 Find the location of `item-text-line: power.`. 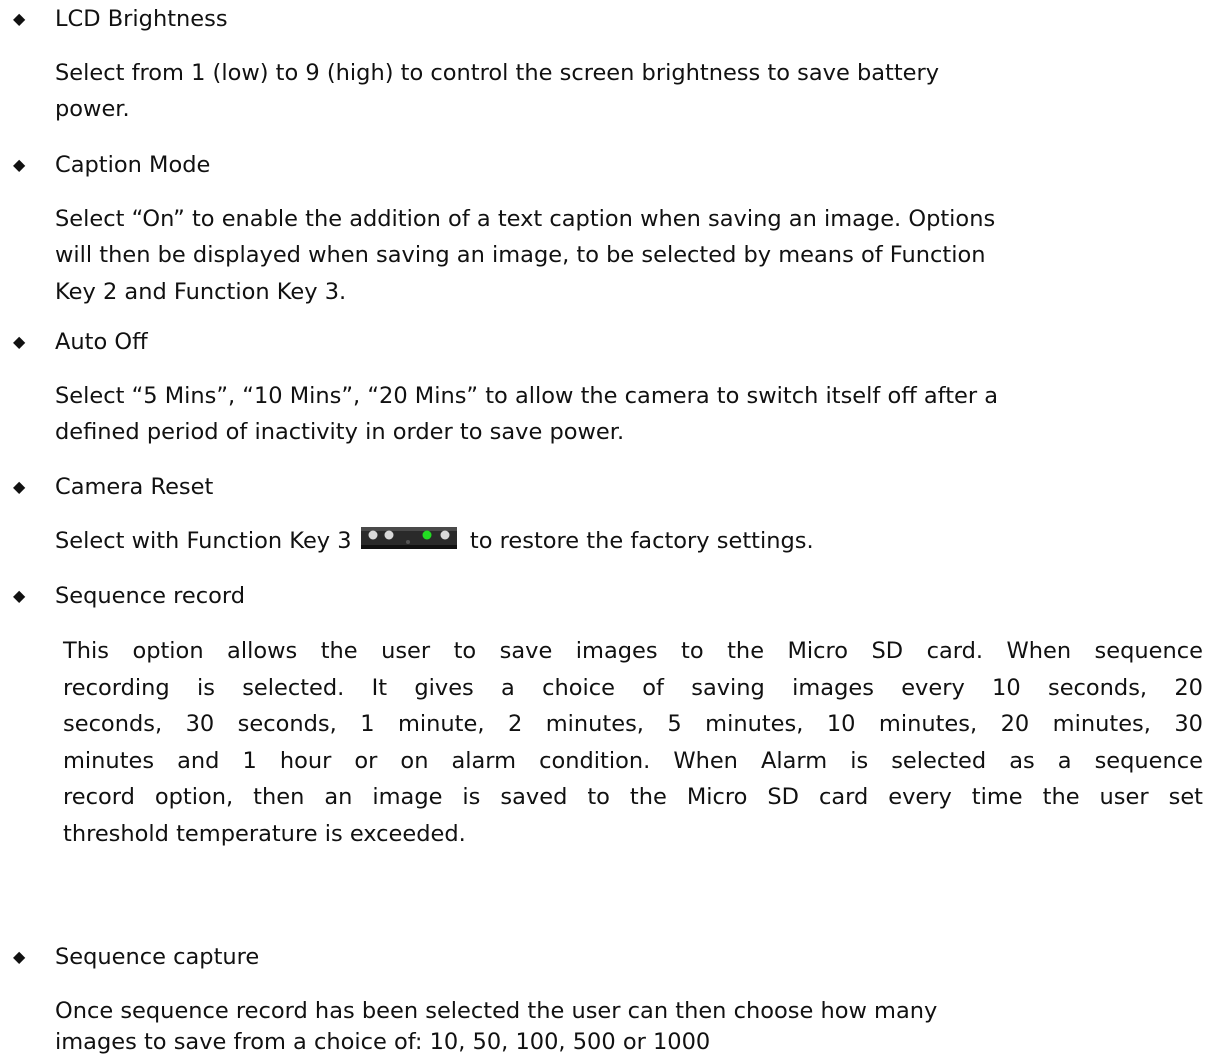

item-text-line: power. is located at coordinates (92, 109).